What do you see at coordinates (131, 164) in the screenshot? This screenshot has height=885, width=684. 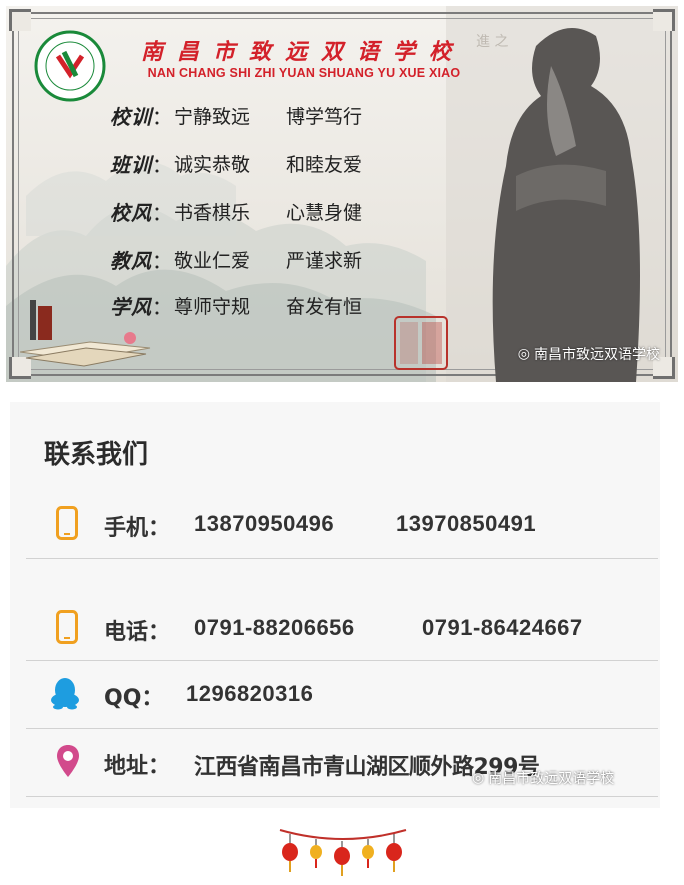 I see `motto-label: 班训` at bounding box center [131, 164].